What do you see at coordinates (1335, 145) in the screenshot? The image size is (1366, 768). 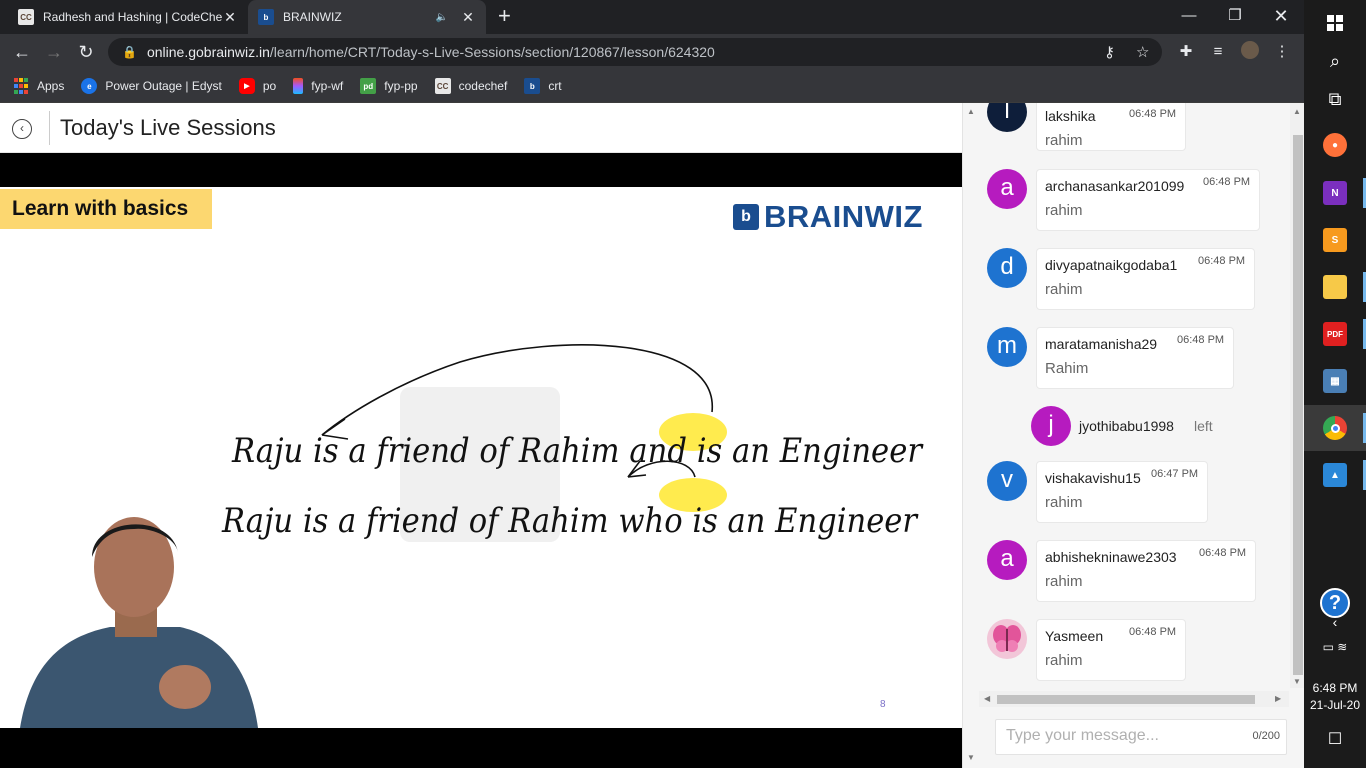 I see `firefox-icon: ●` at bounding box center [1335, 145].